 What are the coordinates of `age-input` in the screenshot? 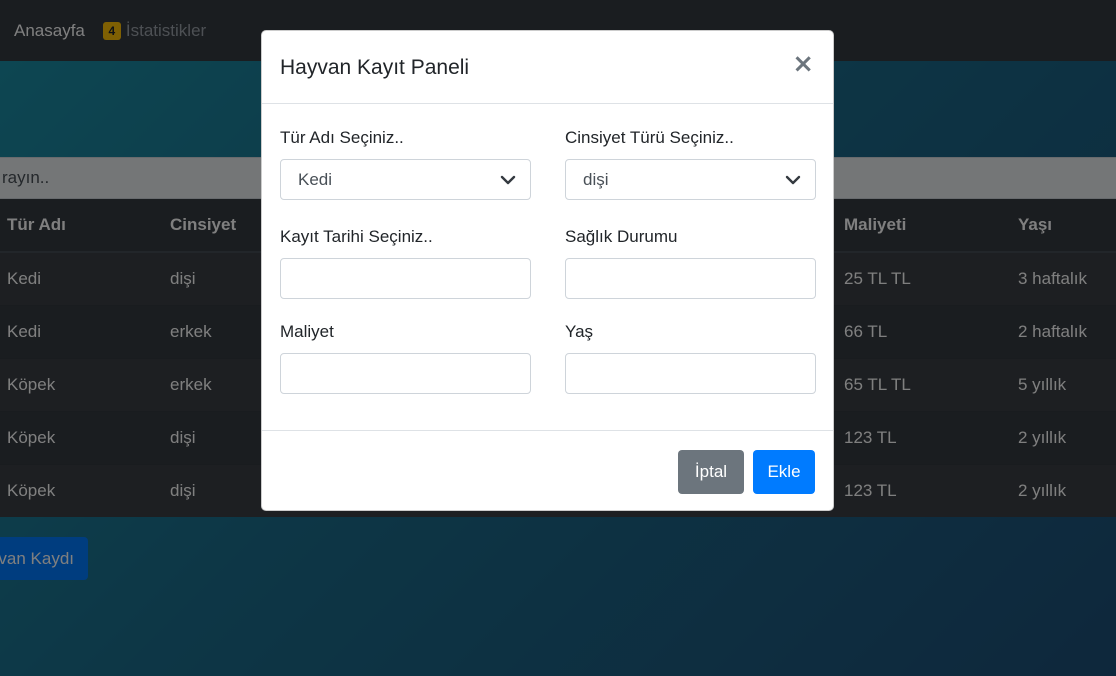 It's located at (690, 373).